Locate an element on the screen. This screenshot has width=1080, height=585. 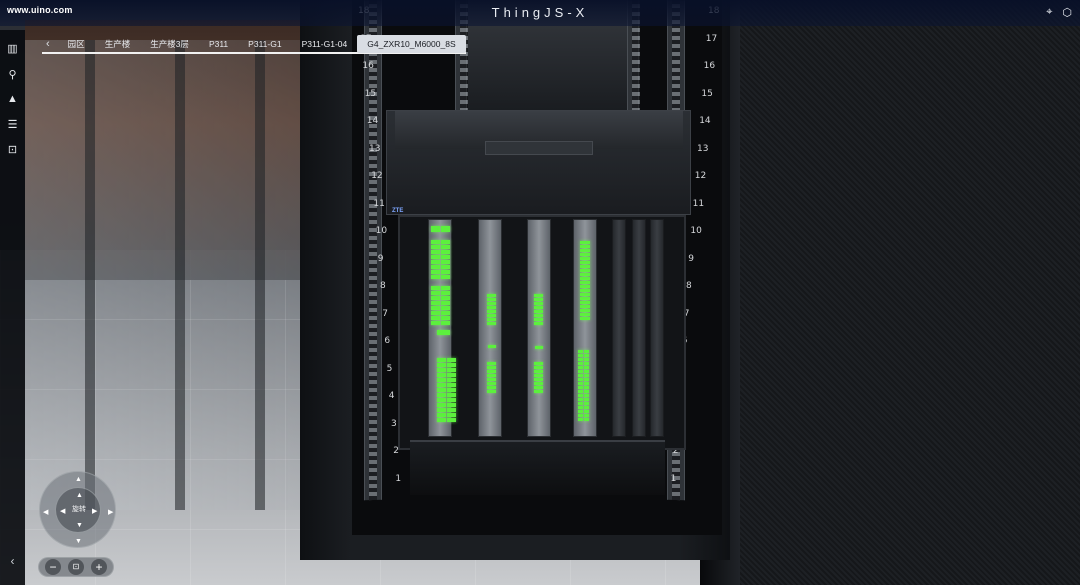
left-toolbar: ▥ ⚲ ▲ ☰ ⊡ ‹ is located at coordinates (12, 307).